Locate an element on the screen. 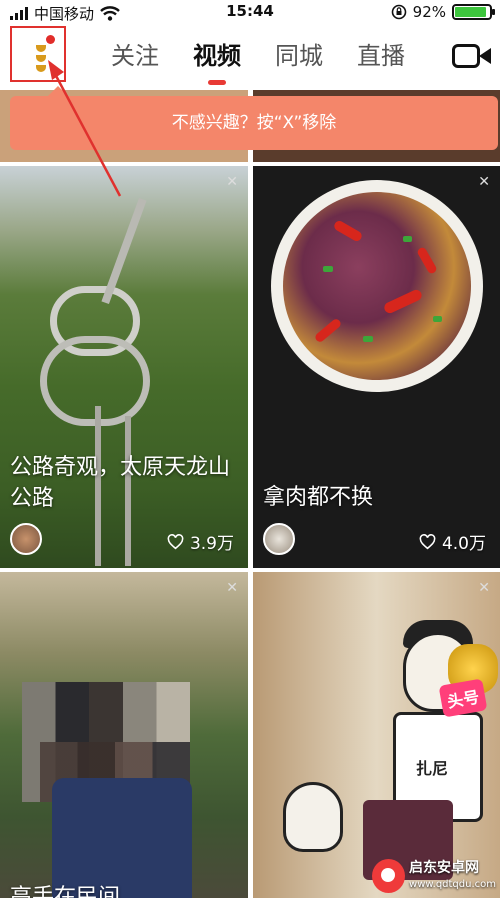 This screenshot has width=500, height=898. annotation-arrow-icon is located at coordinates (85, 128).